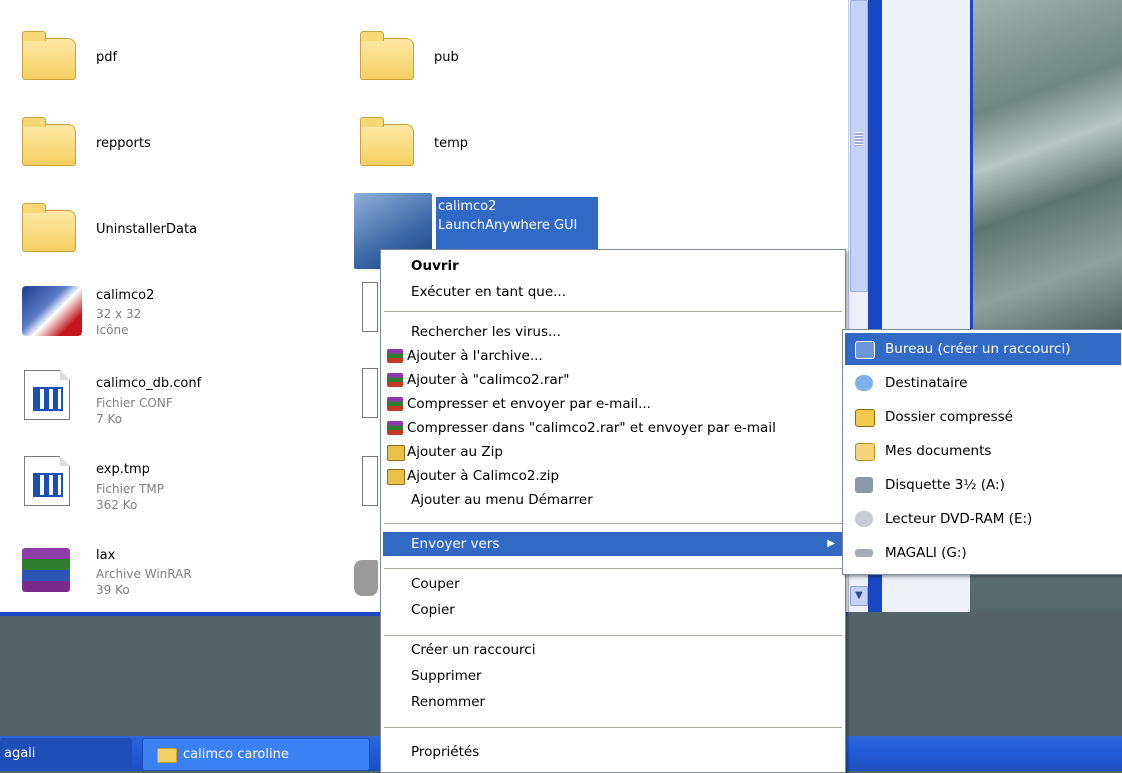 Image resolution: width=1122 pixels, height=773 pixels. I want to click on taskbar-button-label: calimco caroline, so click(236, 754).